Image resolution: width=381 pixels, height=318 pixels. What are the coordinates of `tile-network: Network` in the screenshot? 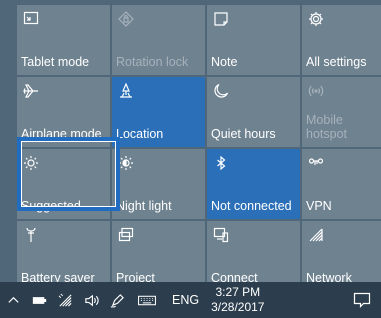 It's located at (341, 256).